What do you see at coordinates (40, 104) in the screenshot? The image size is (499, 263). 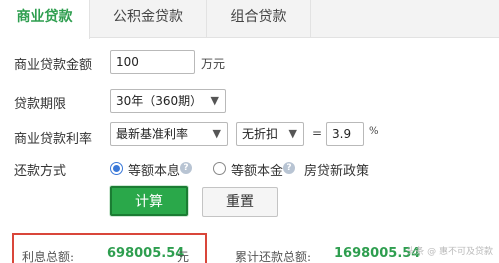 I see `loan-term-label: 贷款期限` at bounding box center [40, 104].